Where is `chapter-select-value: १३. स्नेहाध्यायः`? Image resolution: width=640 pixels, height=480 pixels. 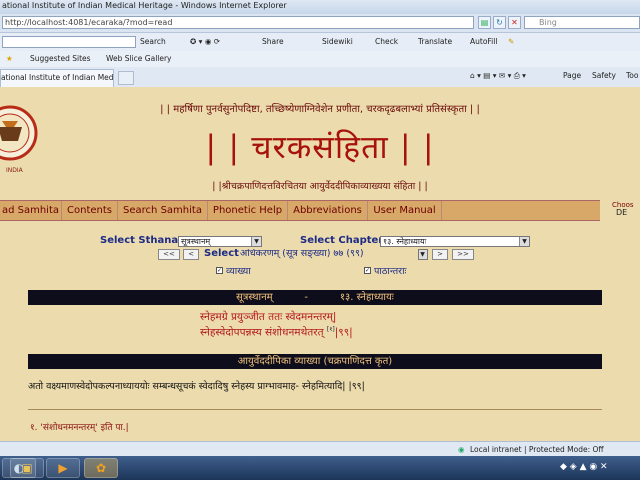 chapter-select-value: १३. स्नेहाध्यायः is located at coordinates (405, 241).